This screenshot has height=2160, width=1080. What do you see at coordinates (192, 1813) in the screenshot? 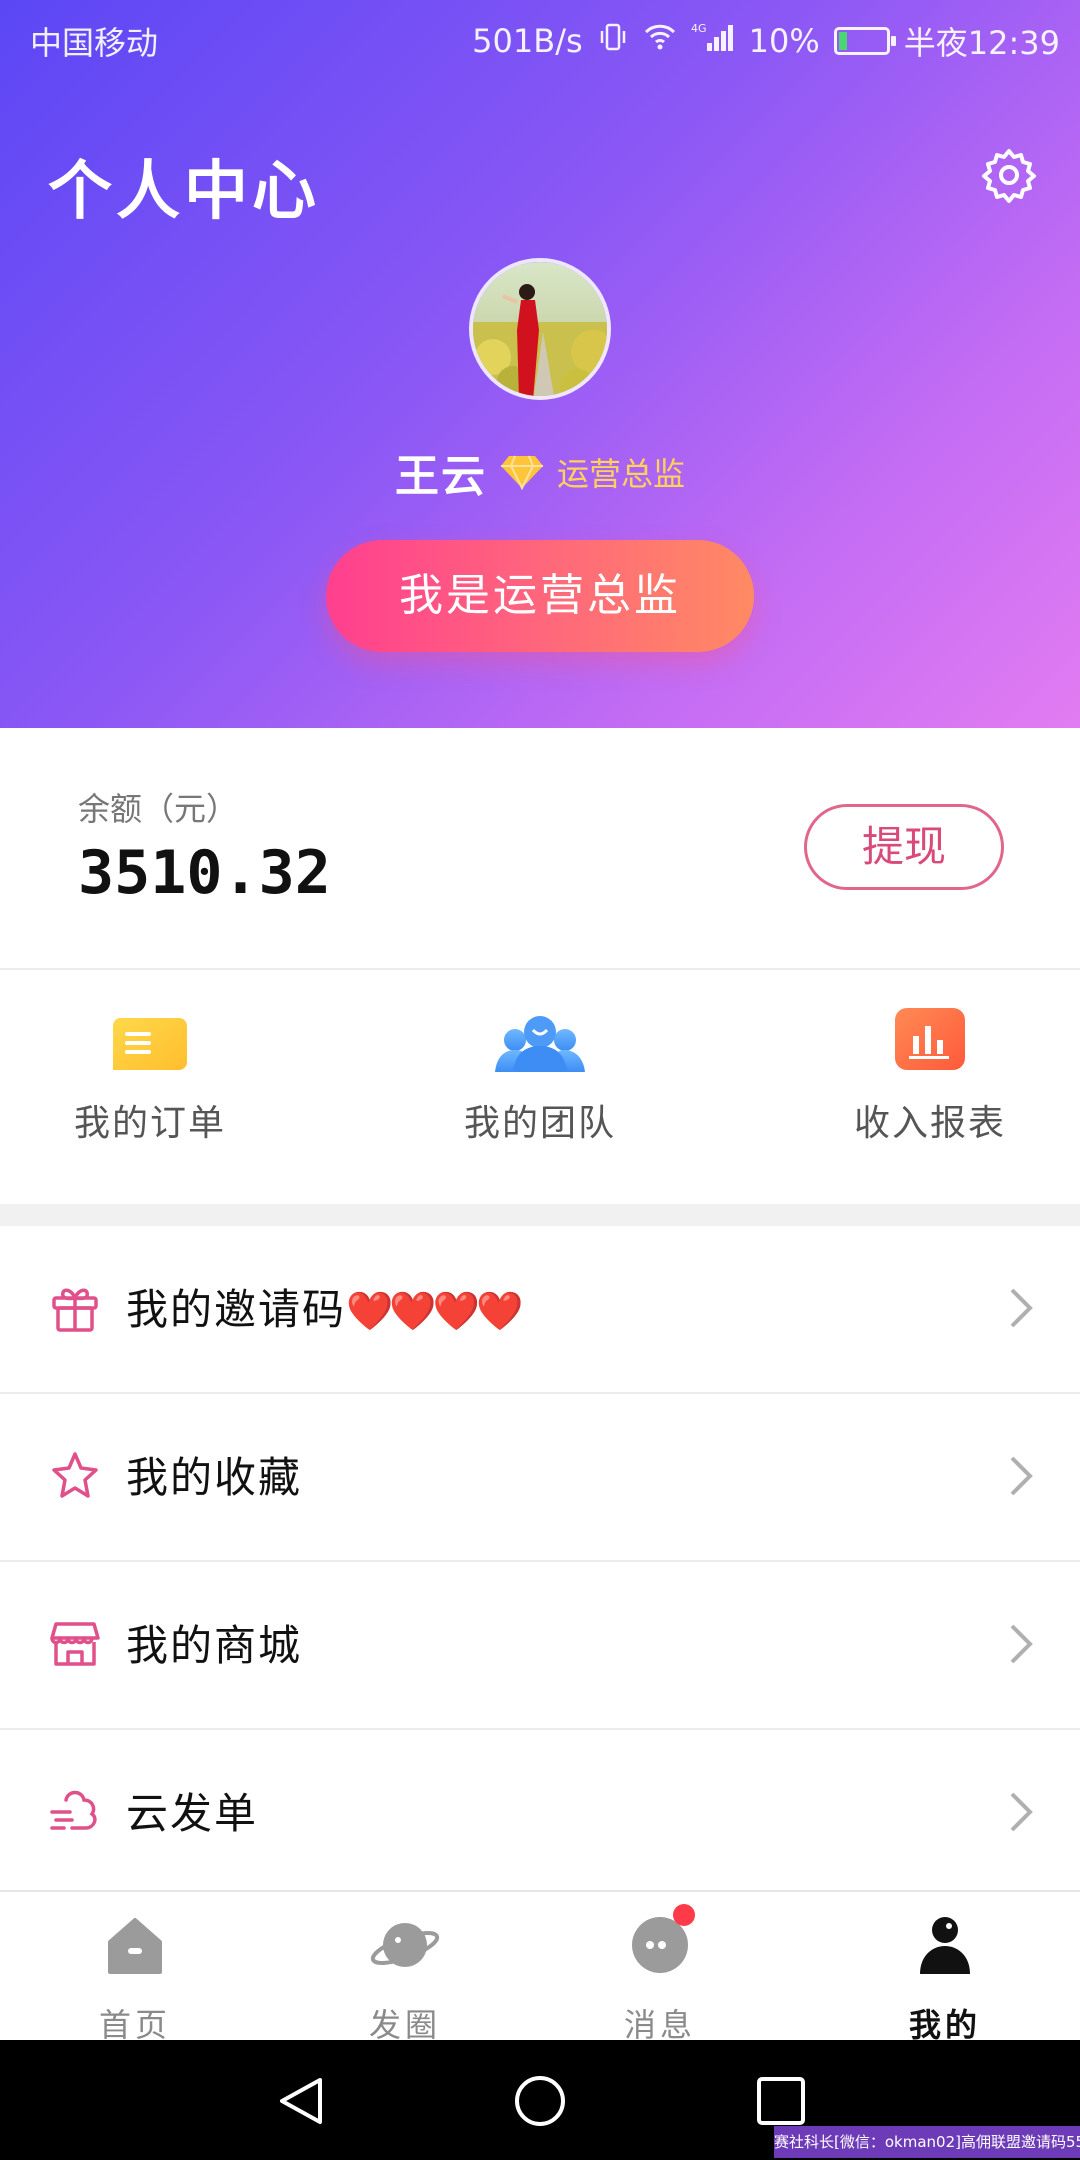
I see `menu-label-cloud-send: 云发单` at bounding box center [192, 1813].